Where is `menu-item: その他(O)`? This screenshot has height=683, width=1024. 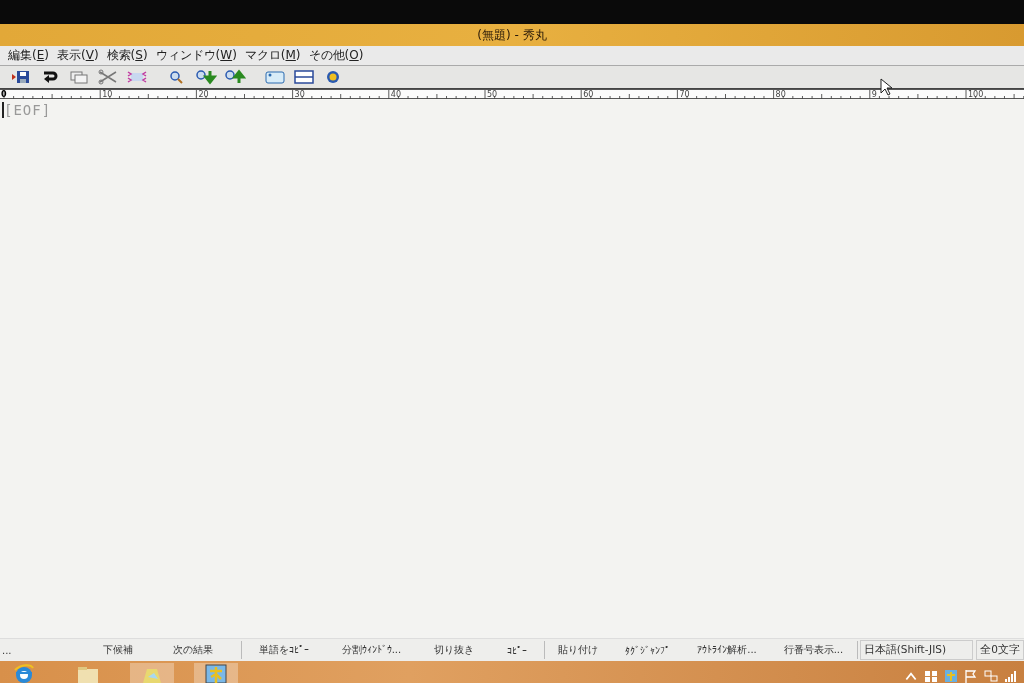
menu-item: その他(O) is located at coordinates (336, 55).